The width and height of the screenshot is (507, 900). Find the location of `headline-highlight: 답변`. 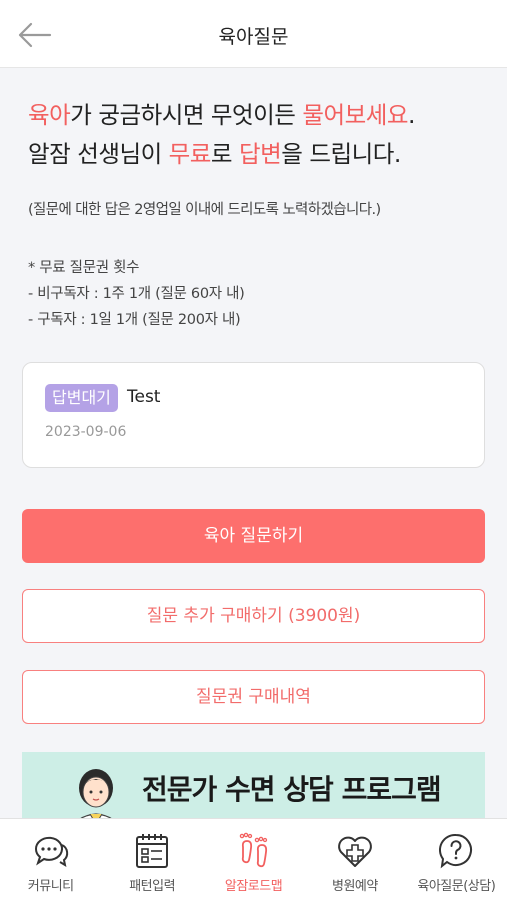

headline-highlight: 답변 is located at coordinates (260, 154).